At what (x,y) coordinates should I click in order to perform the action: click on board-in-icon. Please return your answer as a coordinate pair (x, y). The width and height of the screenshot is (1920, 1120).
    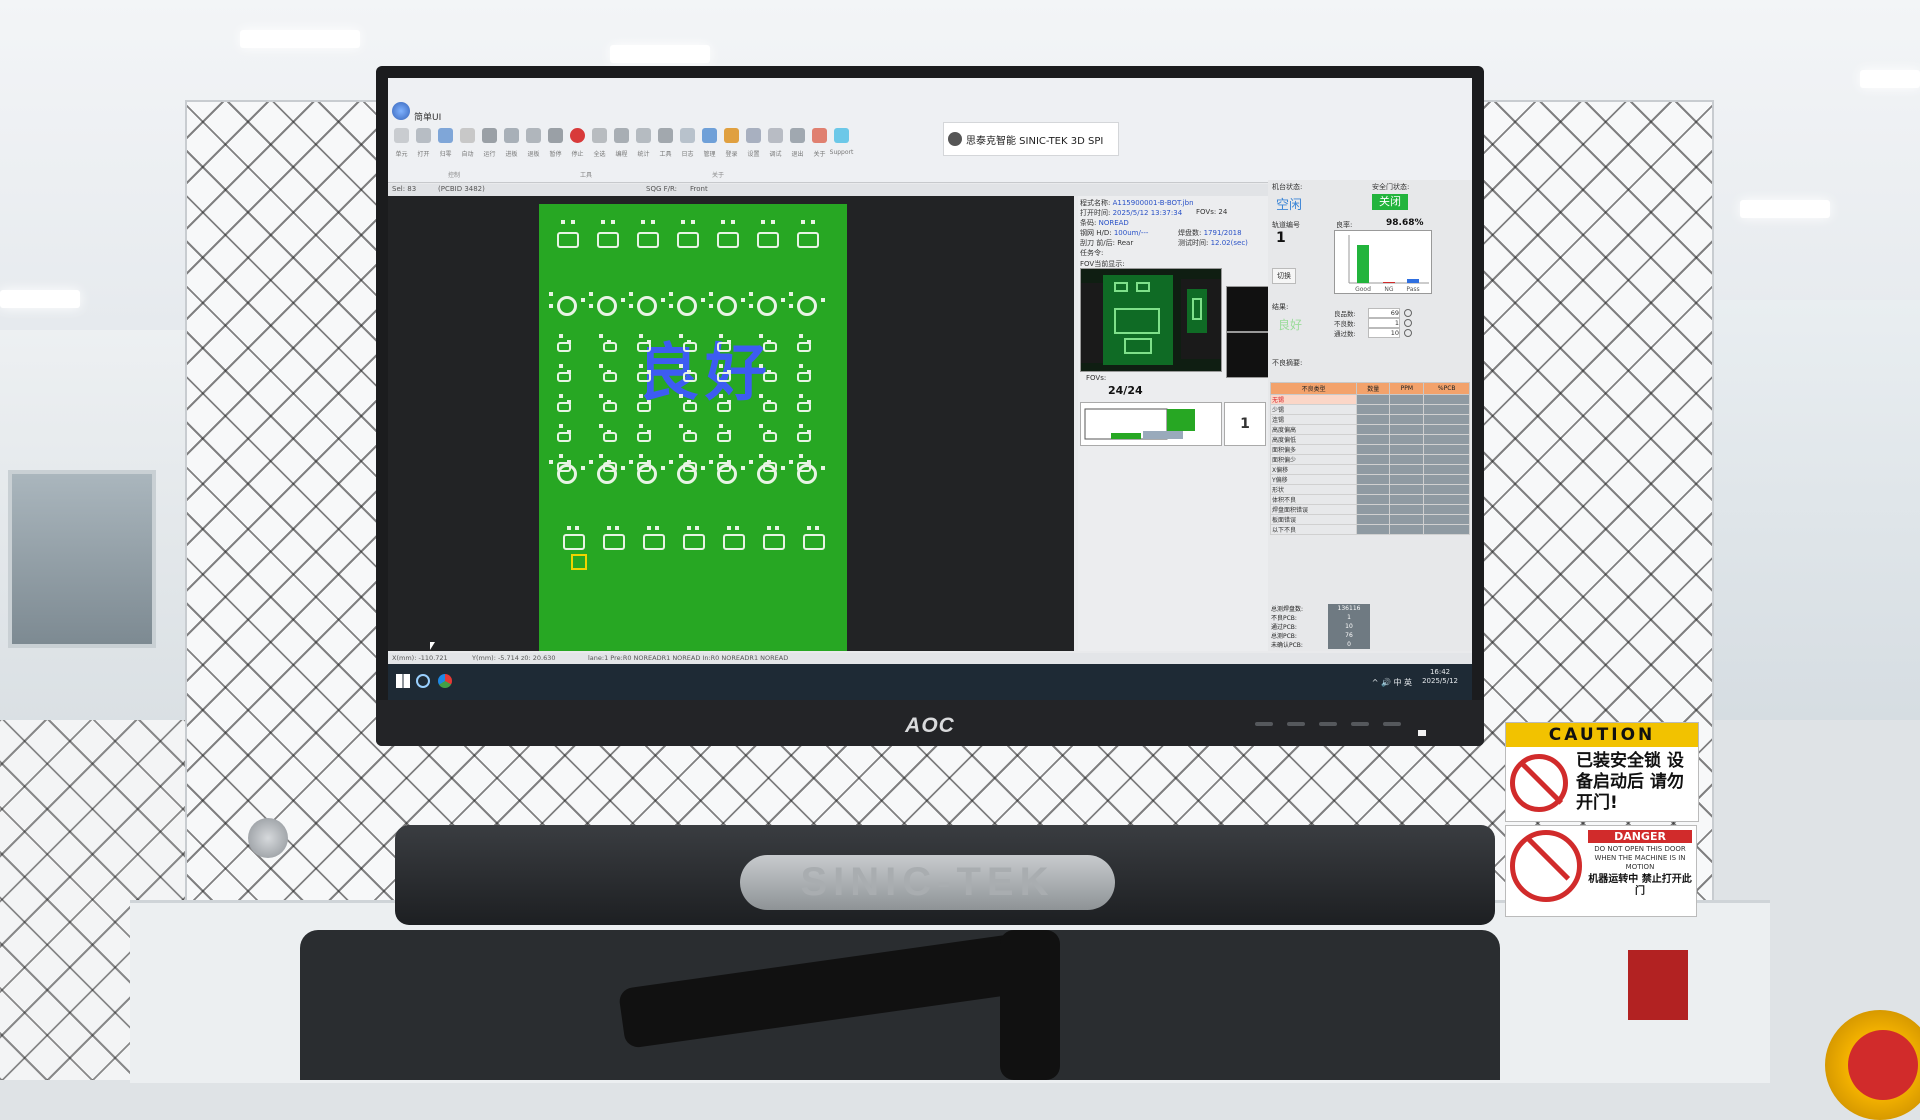
    Looking at the image, I should click on (511, 135).